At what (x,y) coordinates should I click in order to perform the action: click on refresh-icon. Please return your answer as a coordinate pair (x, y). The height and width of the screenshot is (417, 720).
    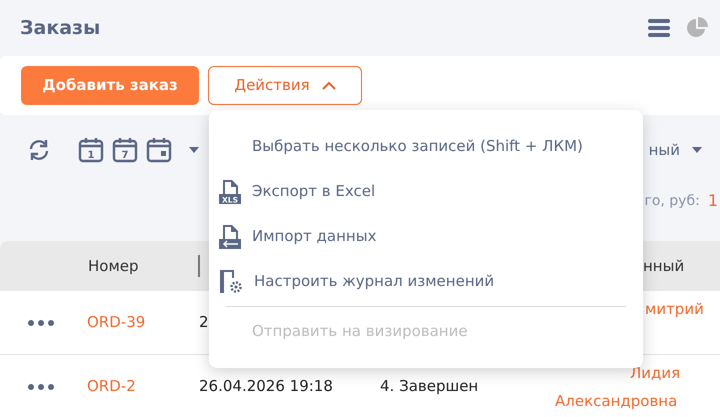
    Looking at the image, I should click on (39, 150).